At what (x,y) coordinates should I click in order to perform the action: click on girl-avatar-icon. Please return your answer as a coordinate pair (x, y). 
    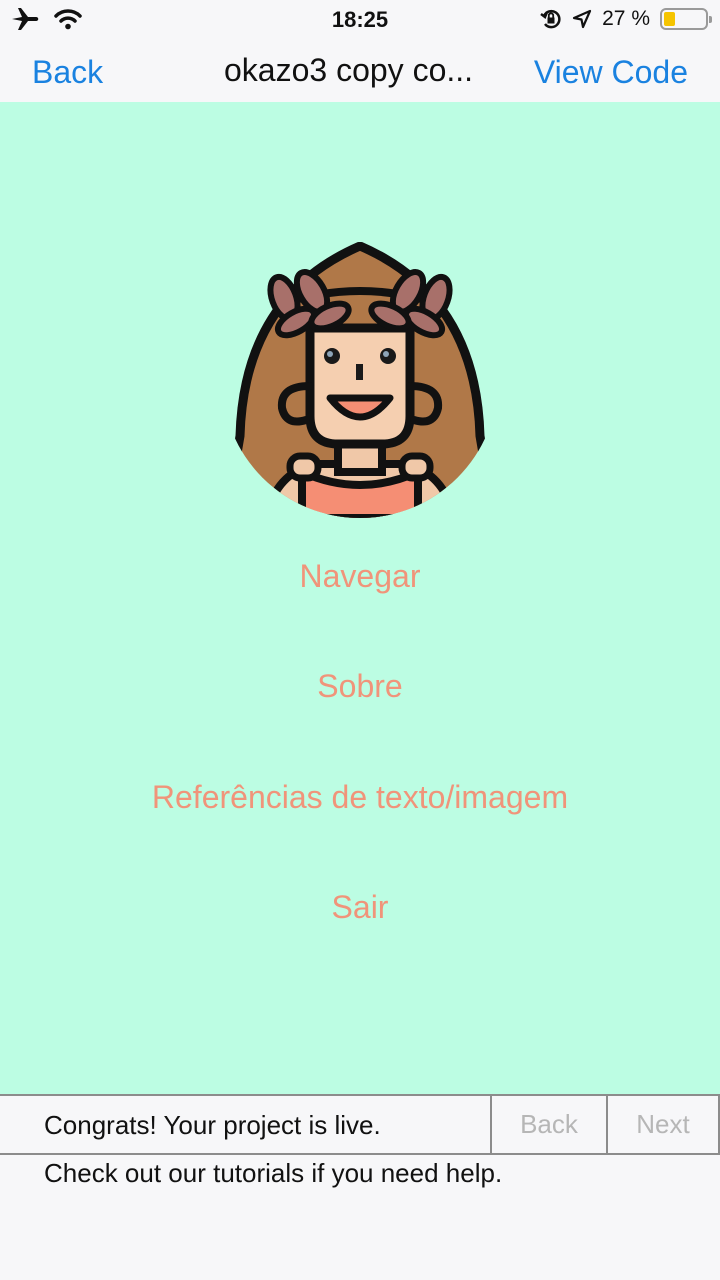
    Looking at the image, I should click on (360, 380).